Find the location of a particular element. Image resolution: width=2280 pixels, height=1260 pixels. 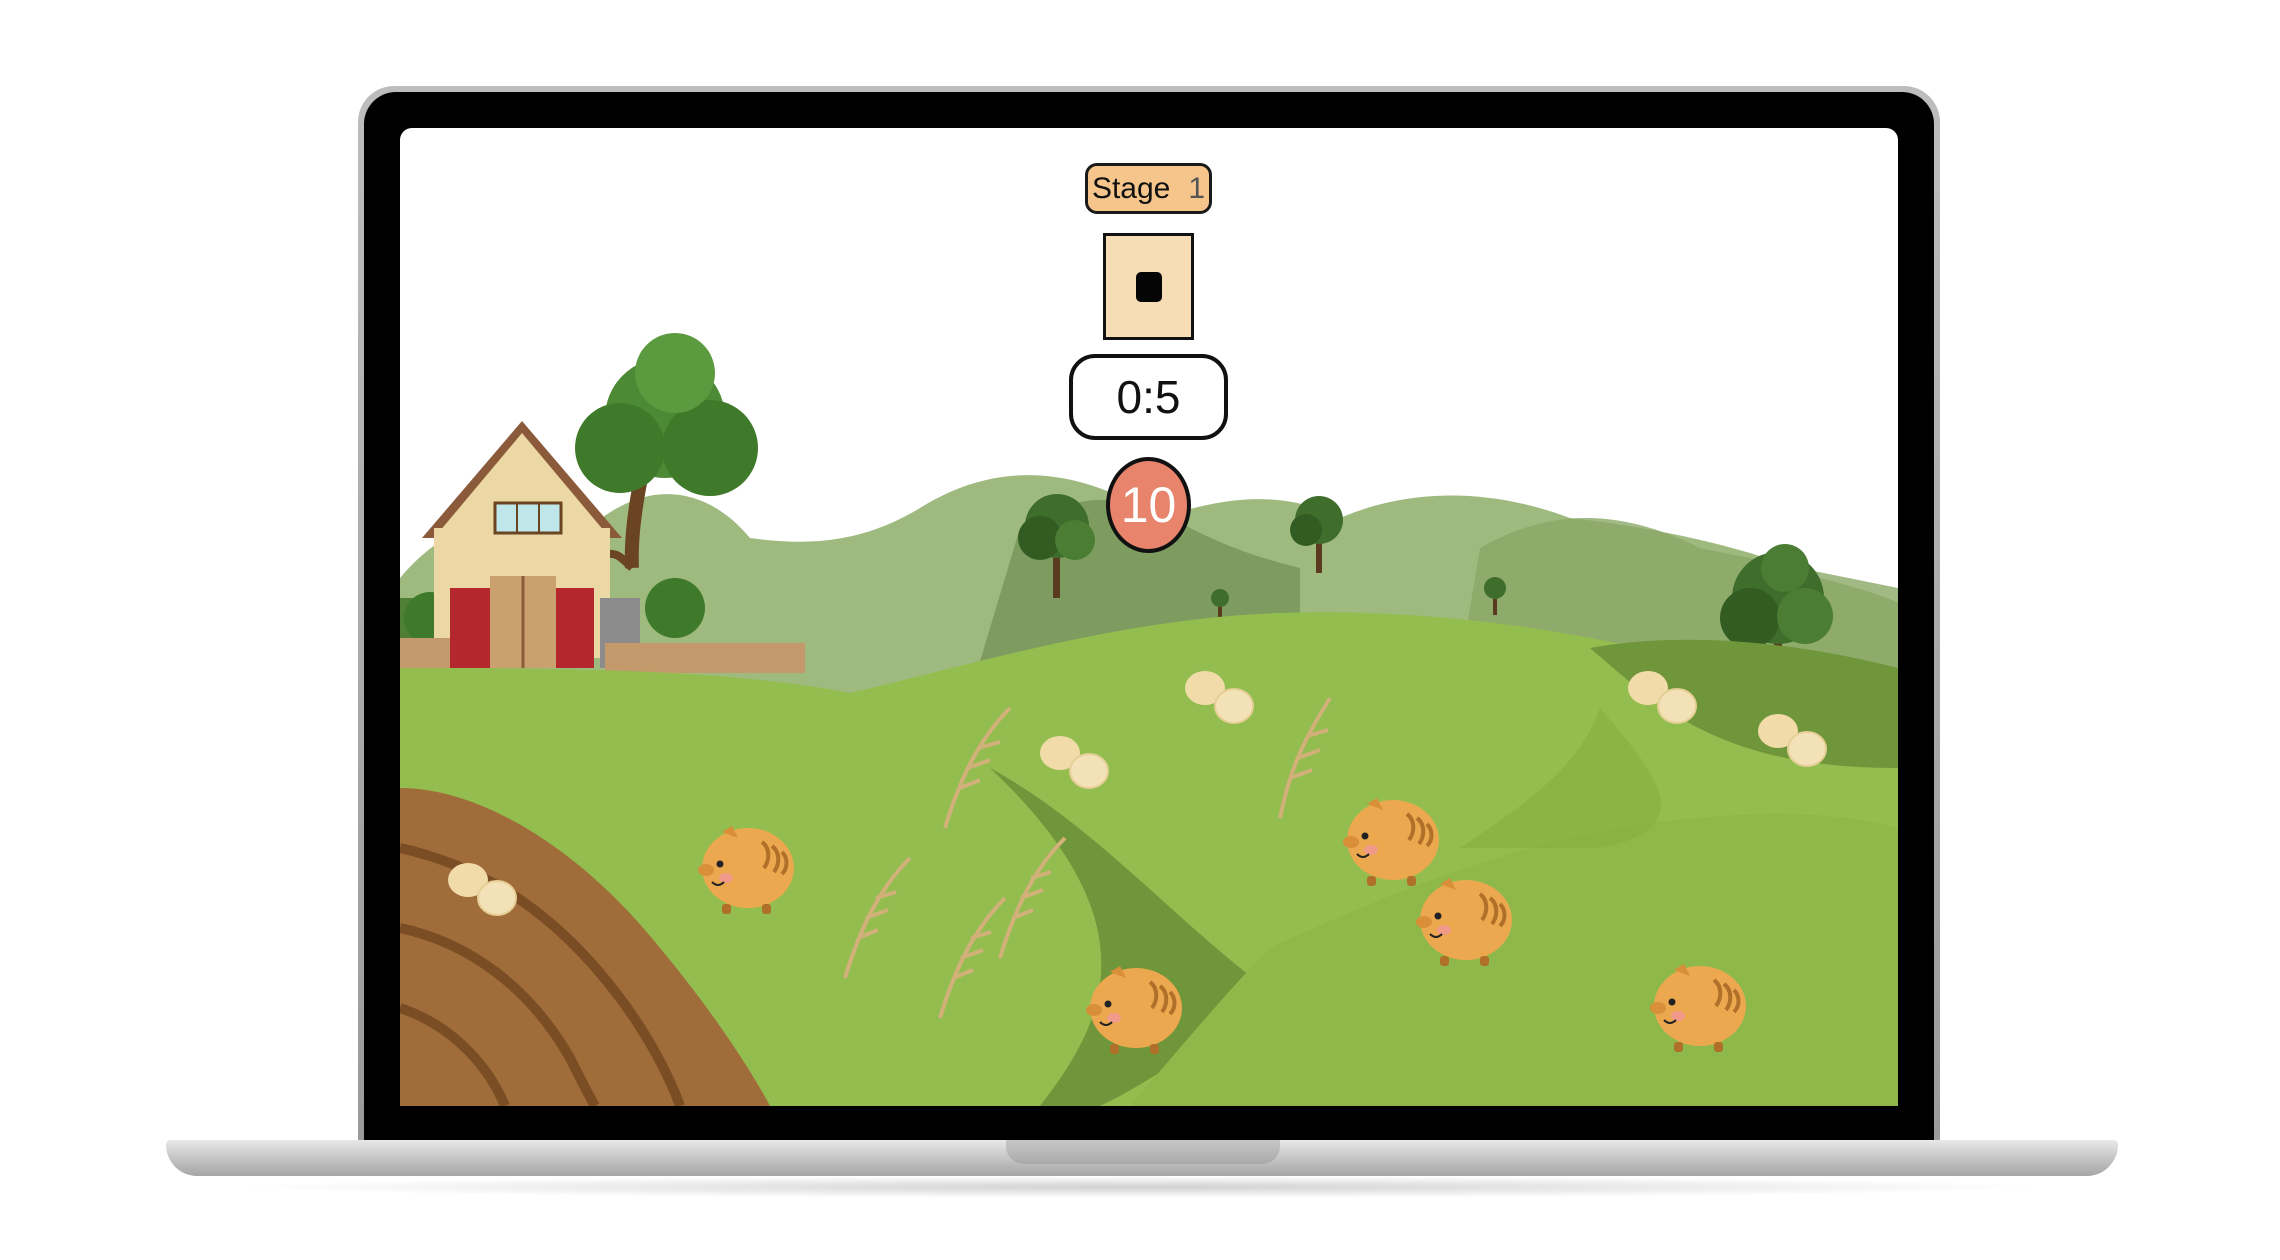

laptop-shadow is located at coordinates (1142, 1187).